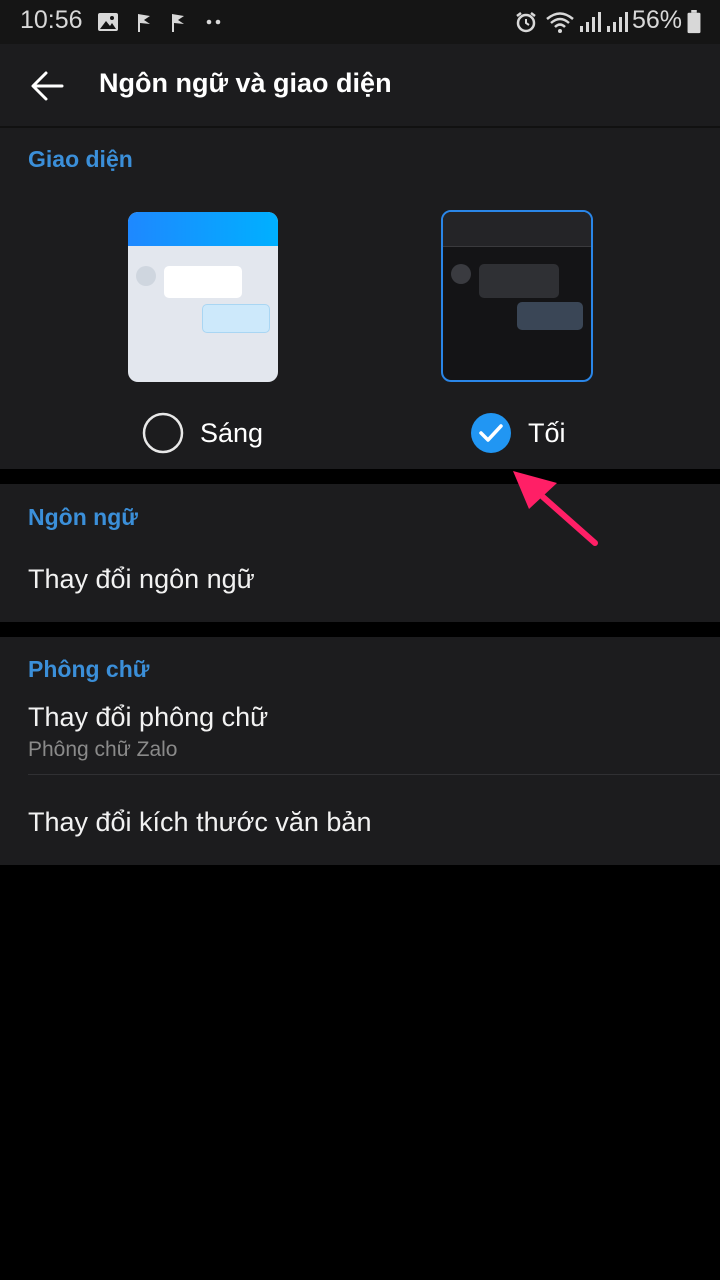  I want to click on battery-icon, so click(694, 22).